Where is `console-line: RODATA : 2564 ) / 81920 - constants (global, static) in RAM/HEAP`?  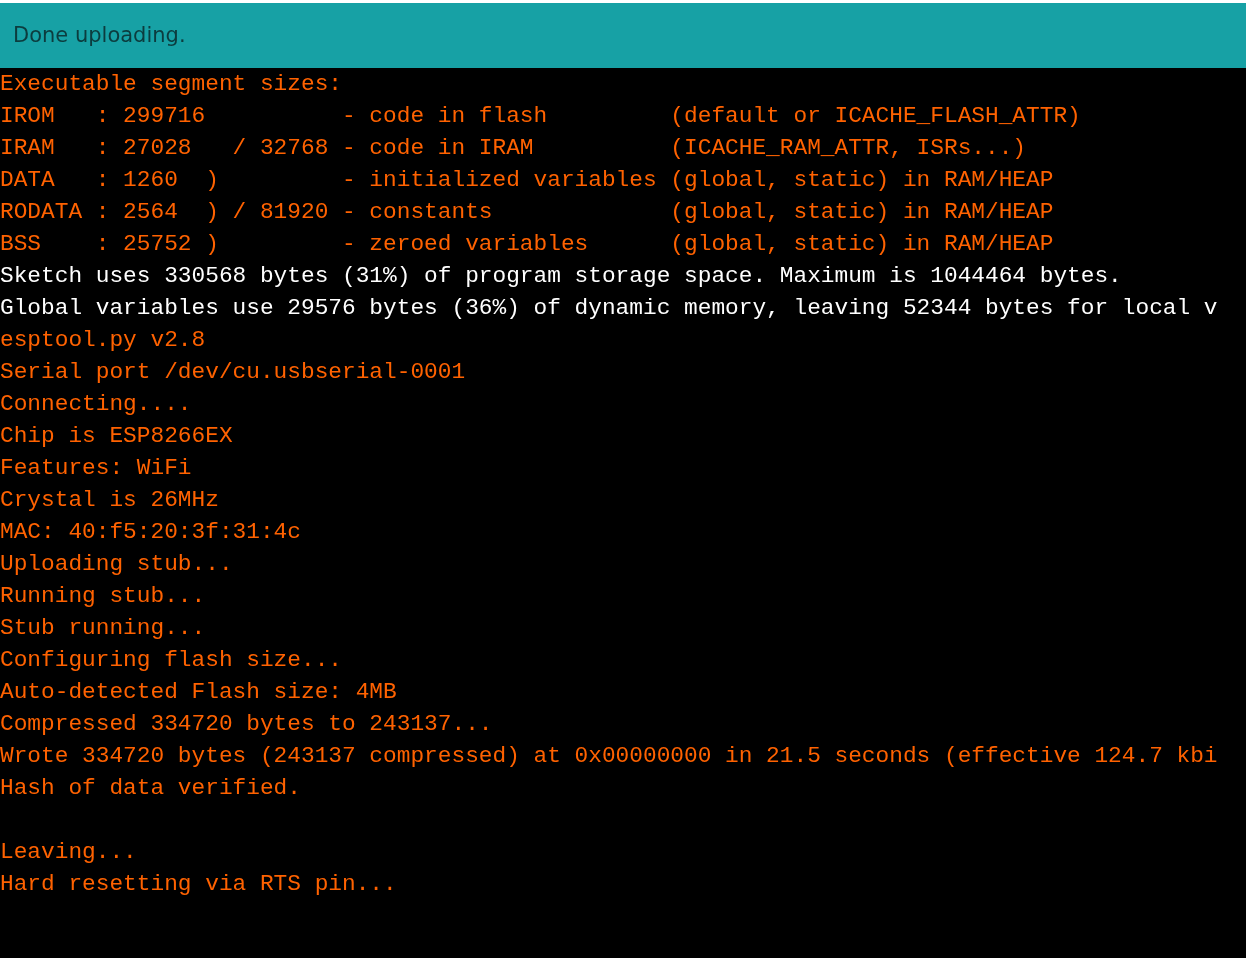
console-line: RODATA : 2564 ) / 81920 - constants (global, static) in RAM/HEAP is located at coordinates (527, 212).